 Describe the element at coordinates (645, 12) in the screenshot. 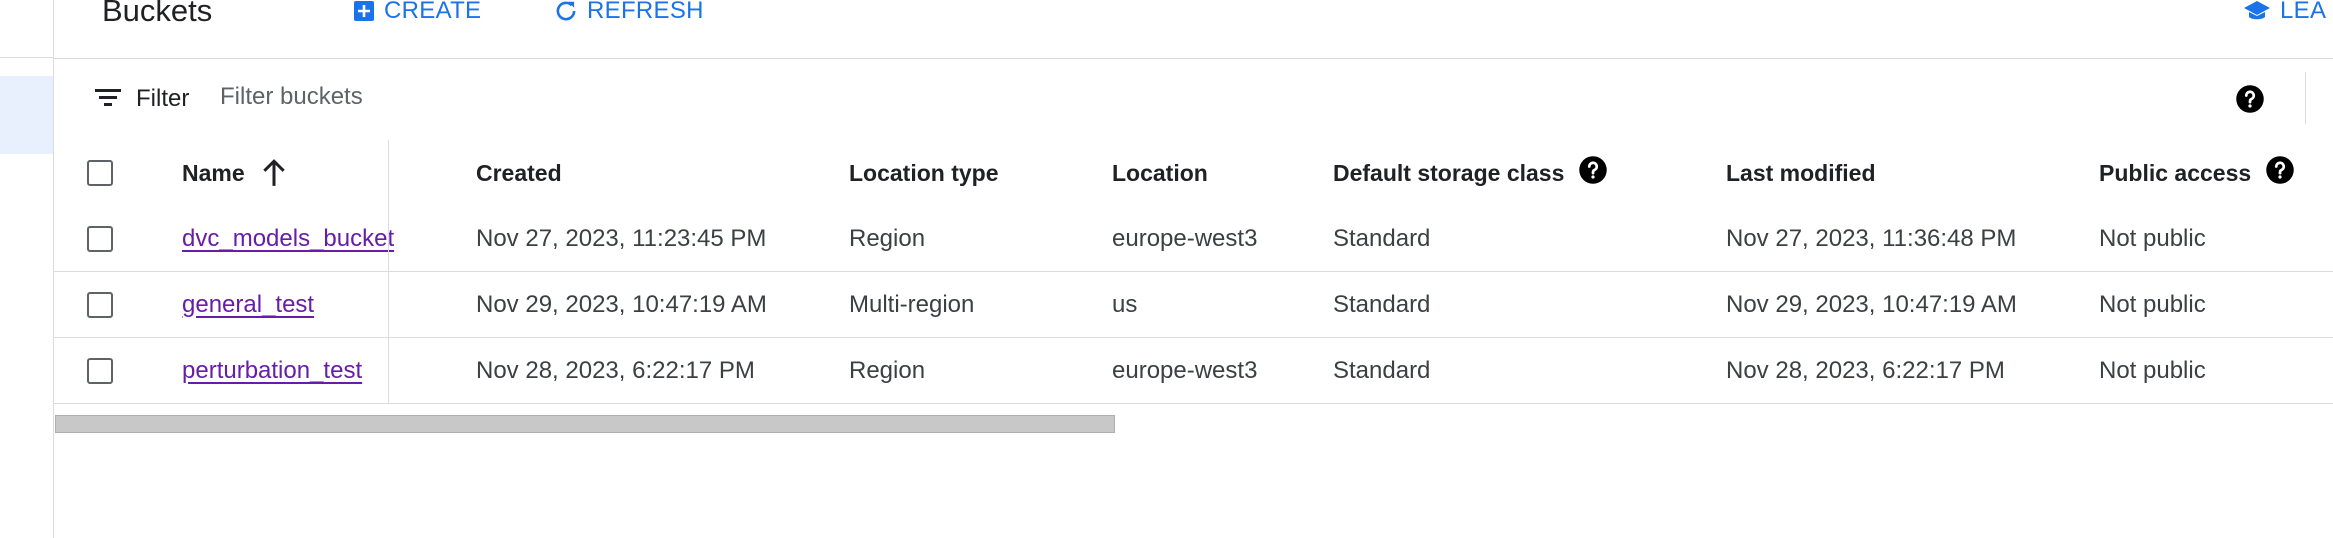

I see `refresh-button-label: REFRESH` at that location.